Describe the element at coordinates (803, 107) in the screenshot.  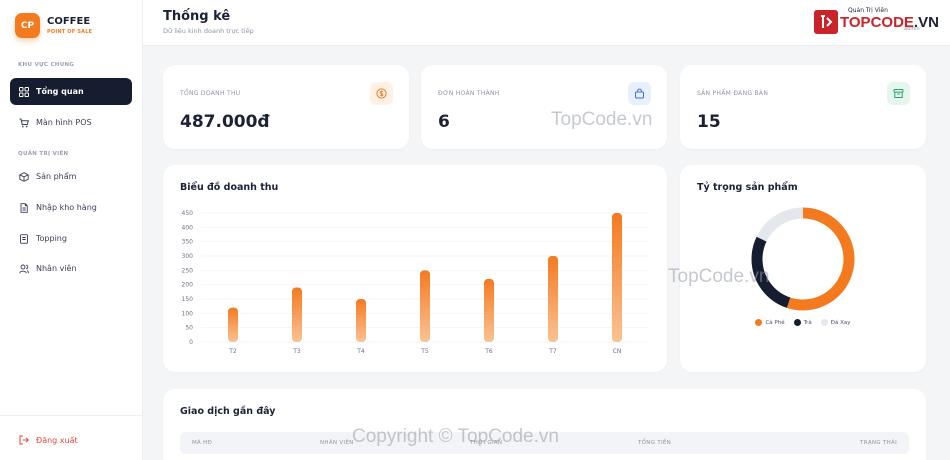
I see `stat-card-products: SẢN PHẨM ĐANG BÁN 15` at that location.